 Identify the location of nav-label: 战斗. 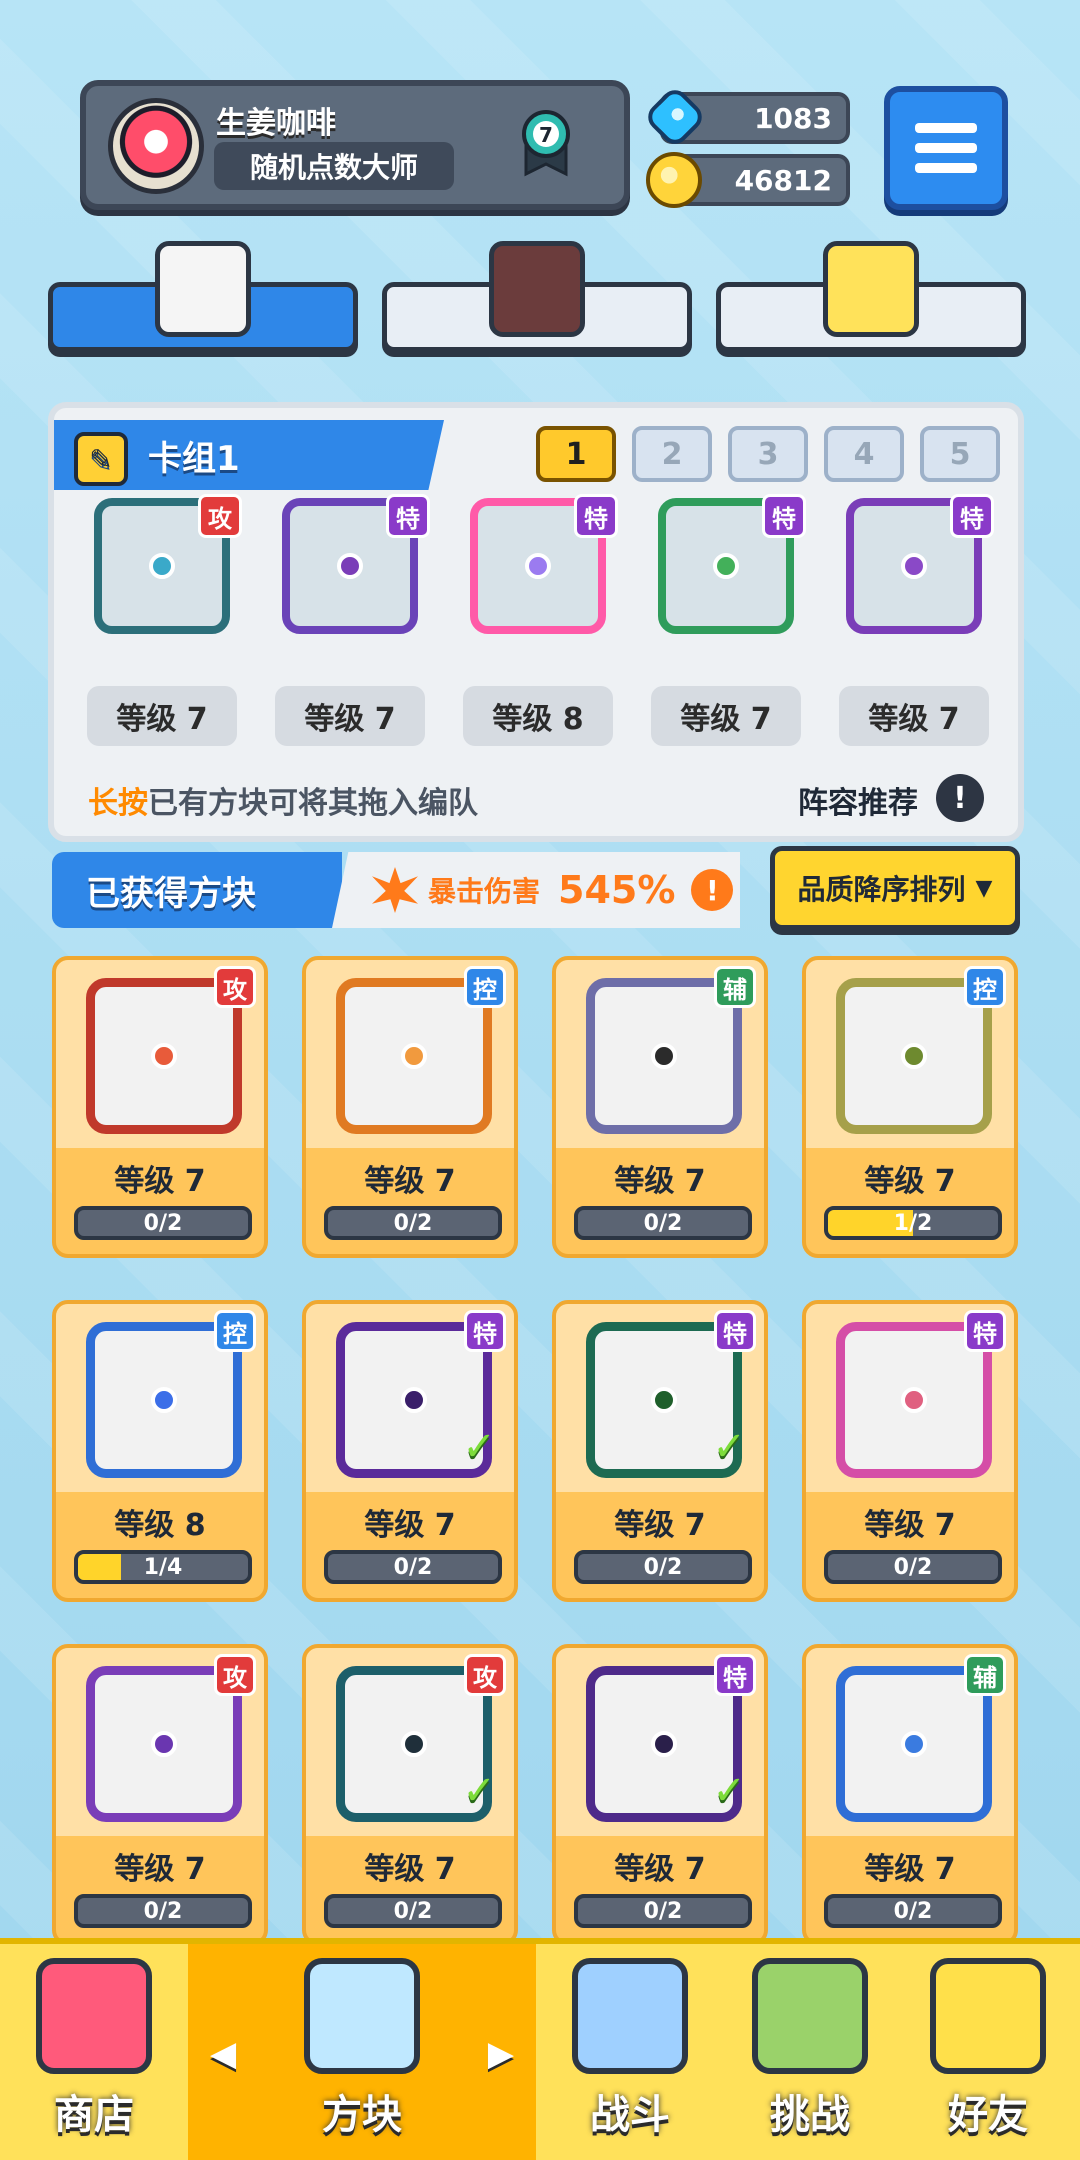
(630, 2115).